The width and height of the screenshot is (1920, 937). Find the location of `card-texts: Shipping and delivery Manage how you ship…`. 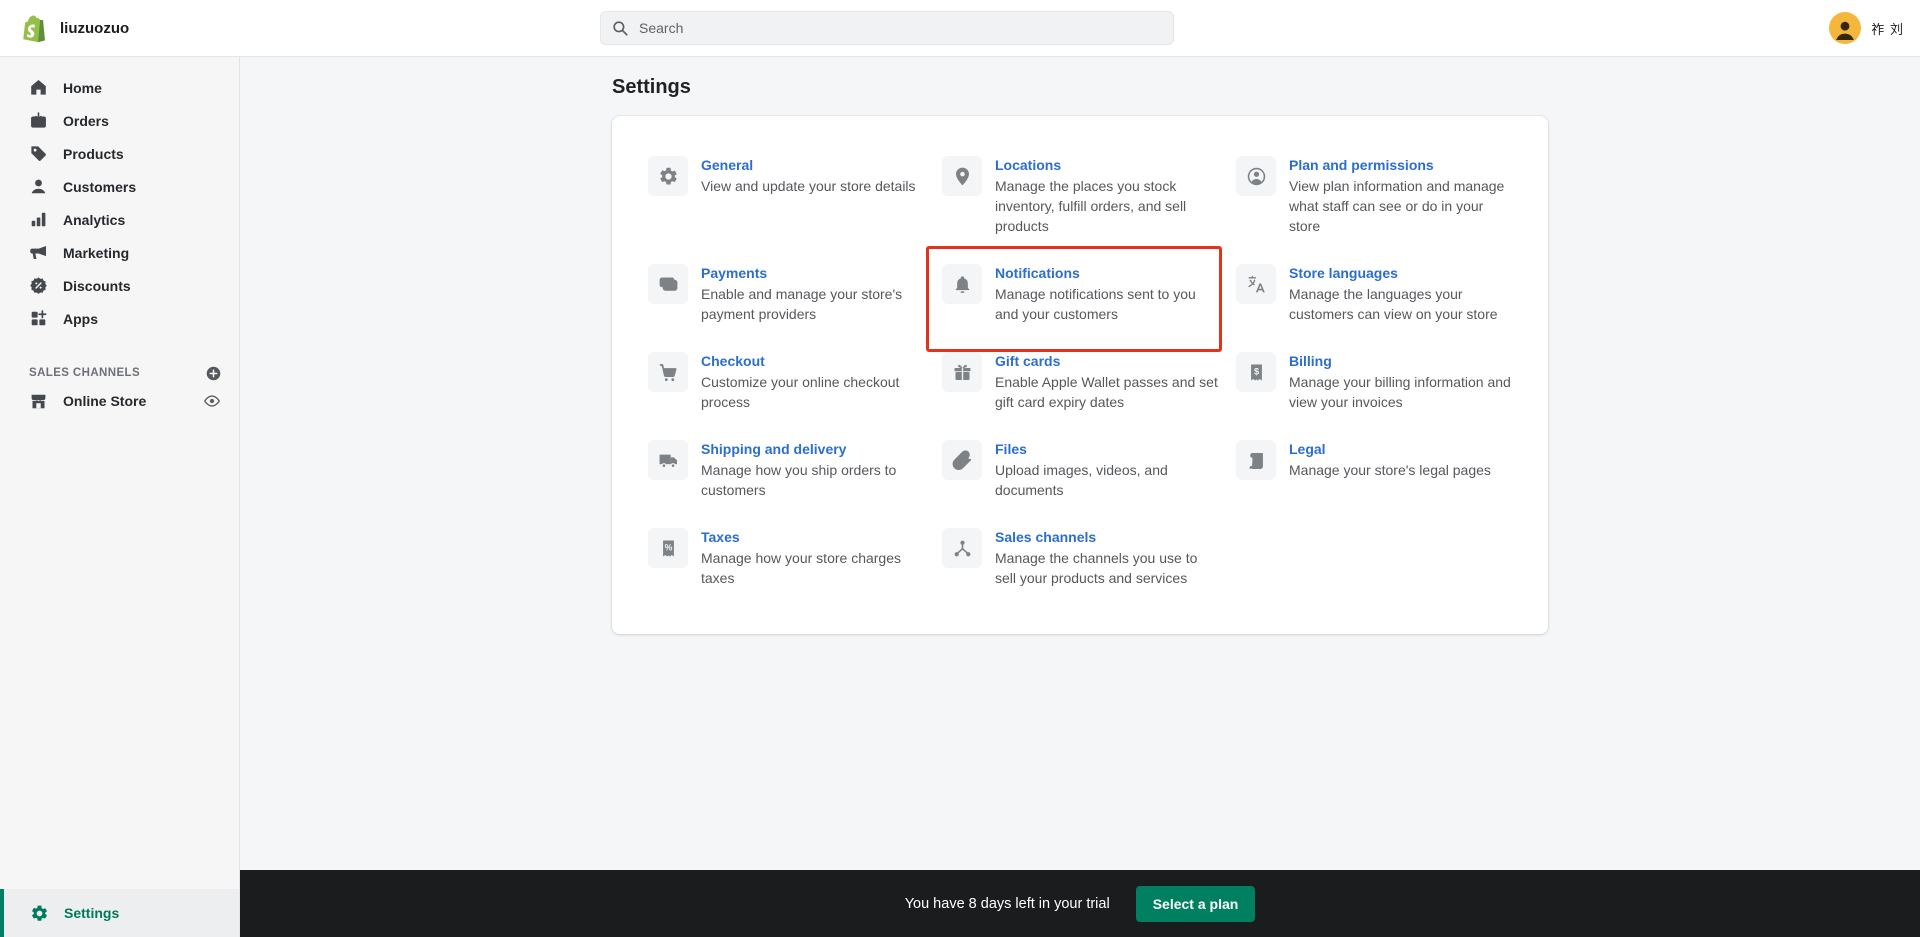

card-texts: Shipping and delivery Manage how you ship… is located at coordinates (812, 470).